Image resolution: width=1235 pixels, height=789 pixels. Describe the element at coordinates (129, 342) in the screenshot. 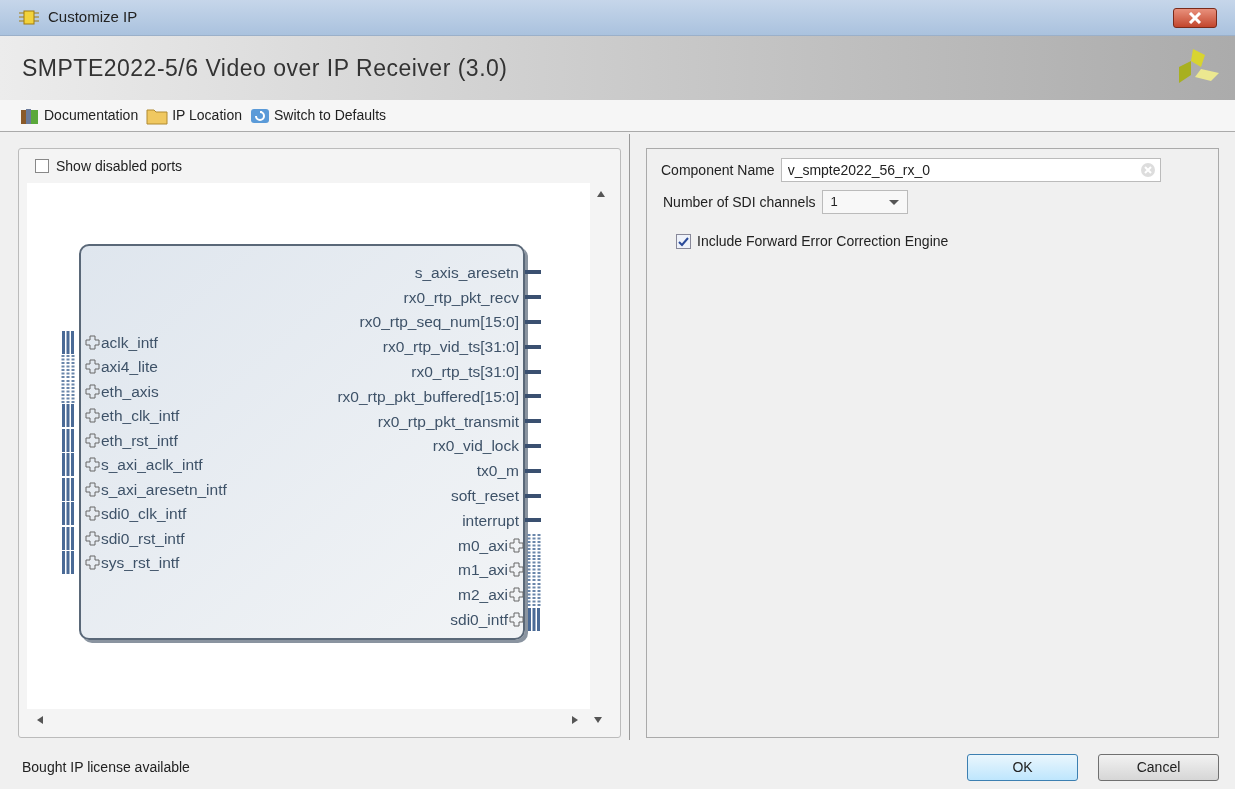

I see `port-label: aclk_intf` at that location.